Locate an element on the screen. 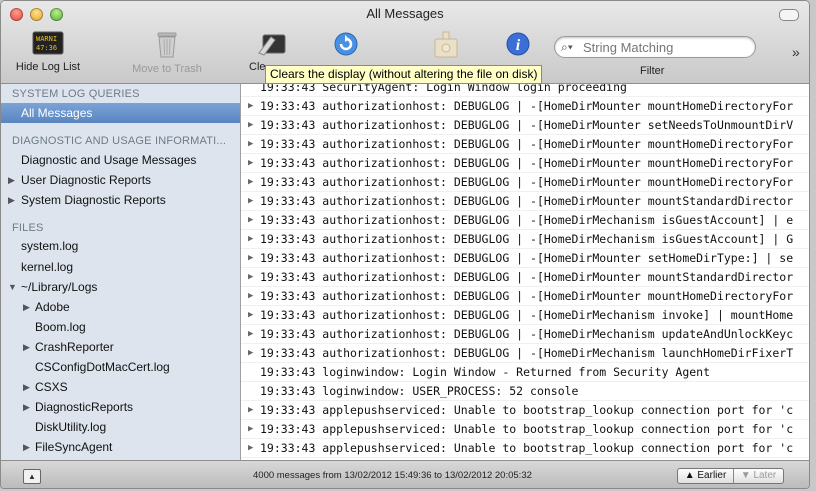 The image size is (816, 491). sidebar-item-user-diag: ▶ User Diagnostic Reports is located at coordinates (120, 180).